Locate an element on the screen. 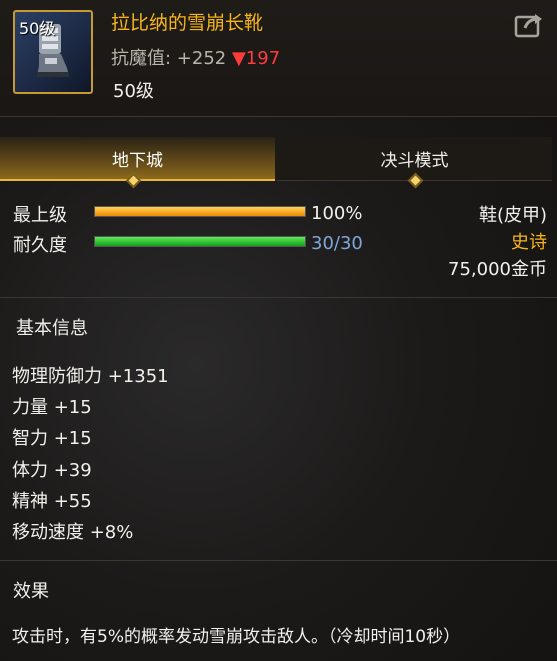 The image size is (557, 661). attribute-spirit: 精神 +55 is located at coordinates (52, 501).